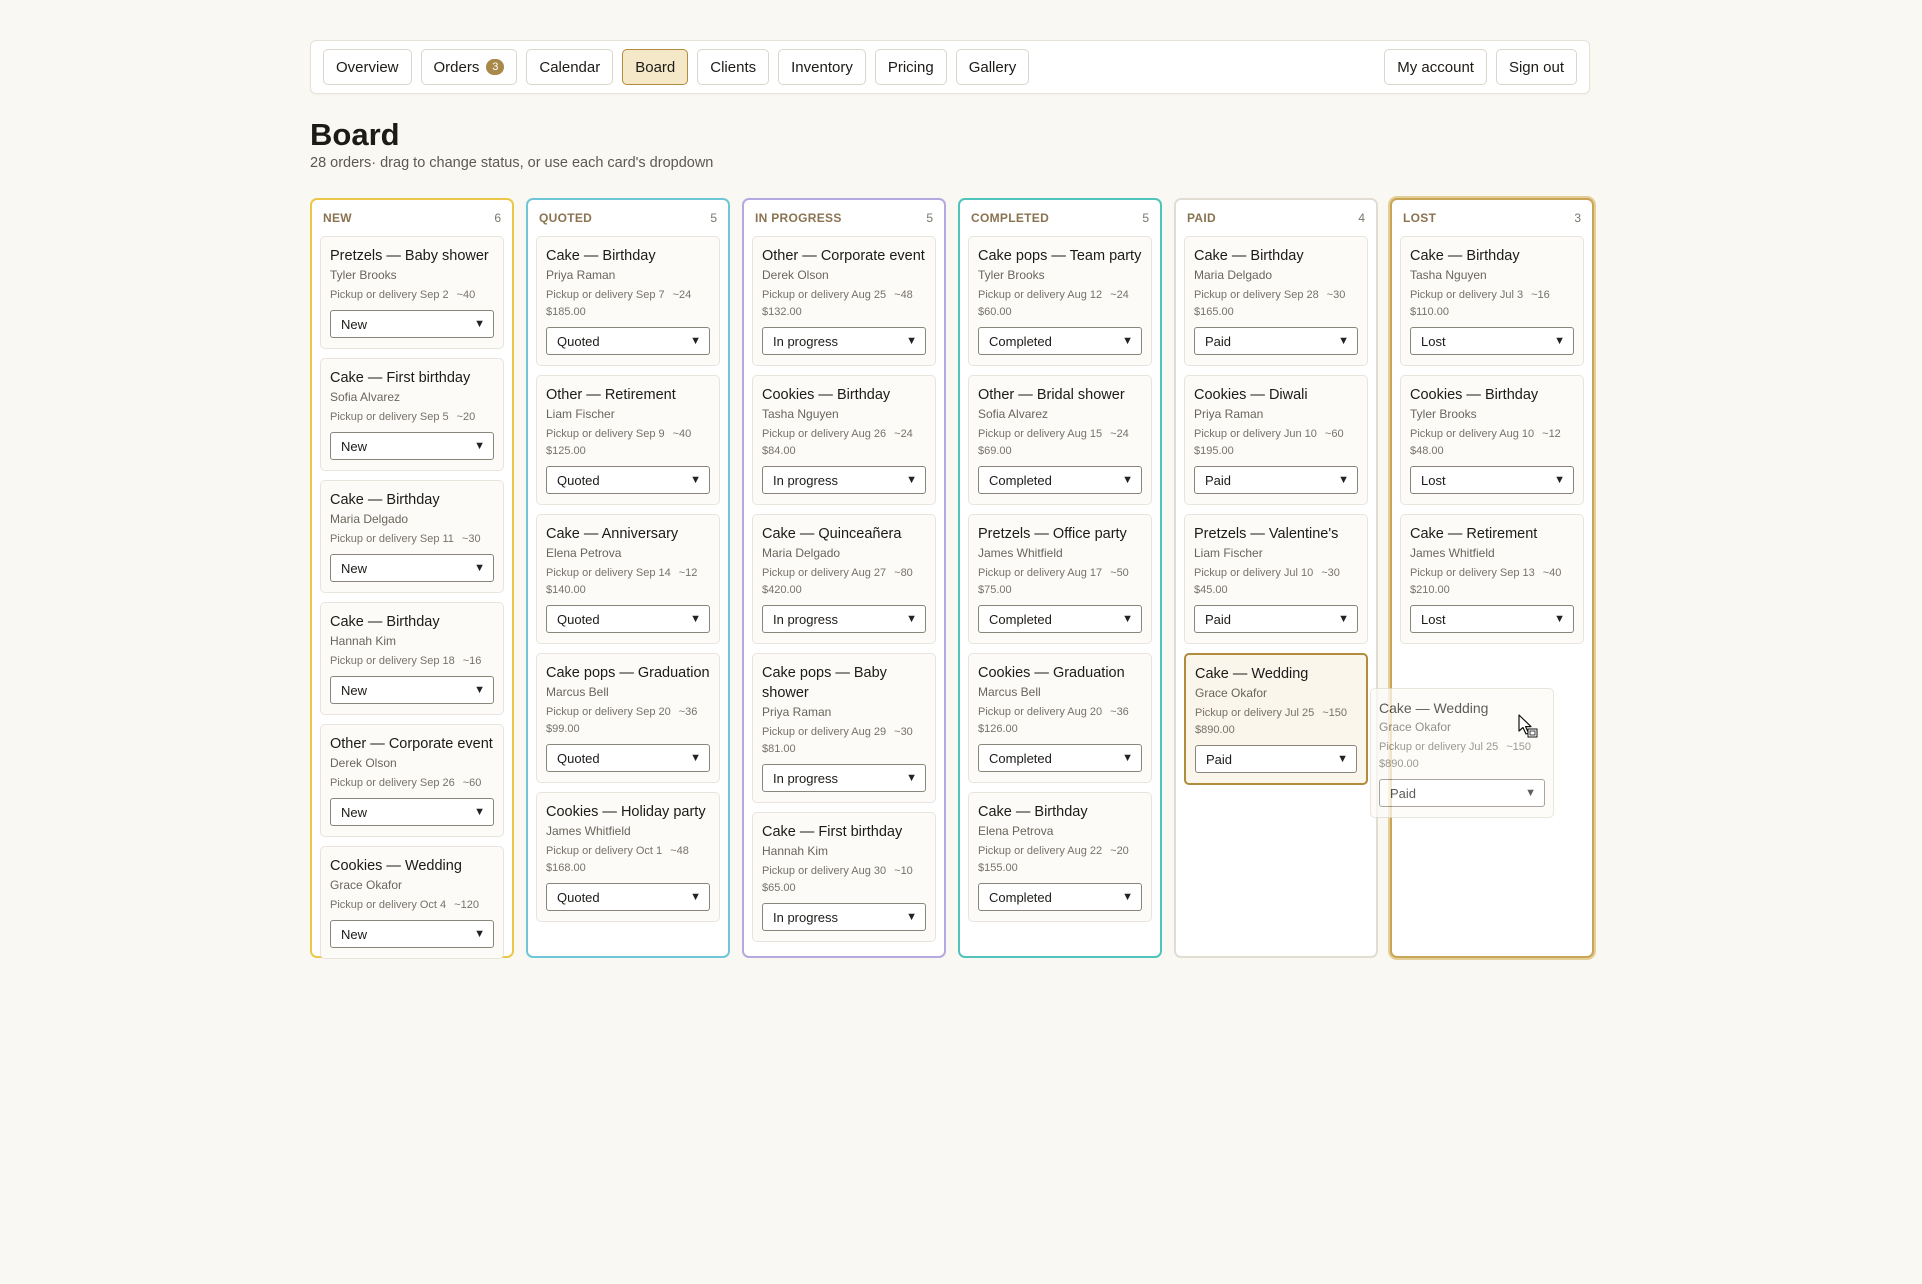 The height and width of the screenshot is (1284, 1922). Describe the element at coordinates (733, 67) in the screenshot. I see `nav-clients-button: Clients` at that location.